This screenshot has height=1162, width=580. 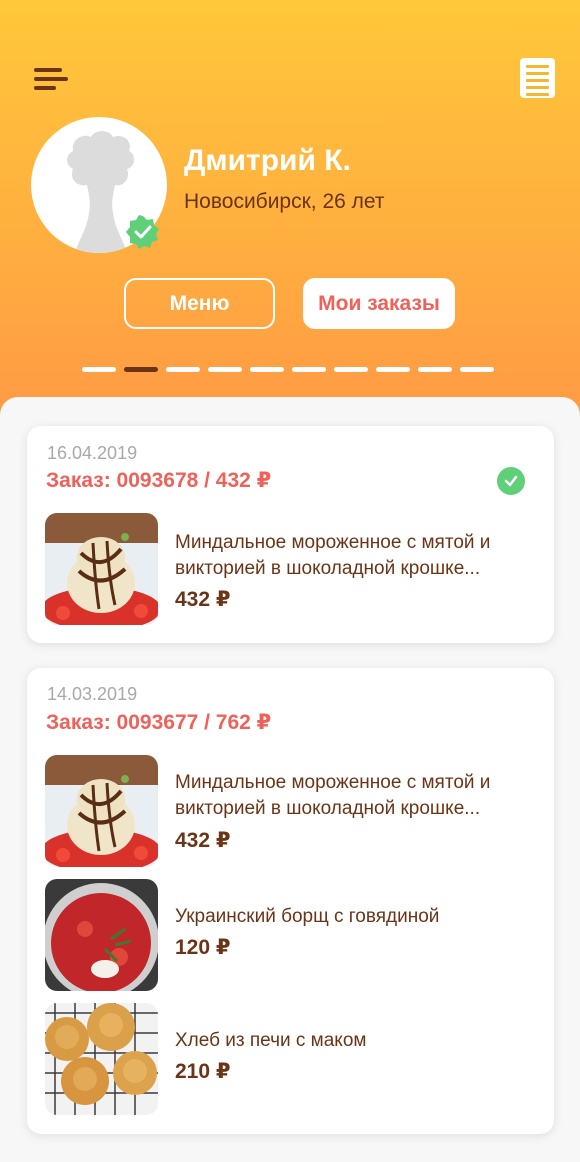 What do you see at coordinates (101, 935) in the screenshot?
I see `borscht-image` at bounding box center [101, 935].